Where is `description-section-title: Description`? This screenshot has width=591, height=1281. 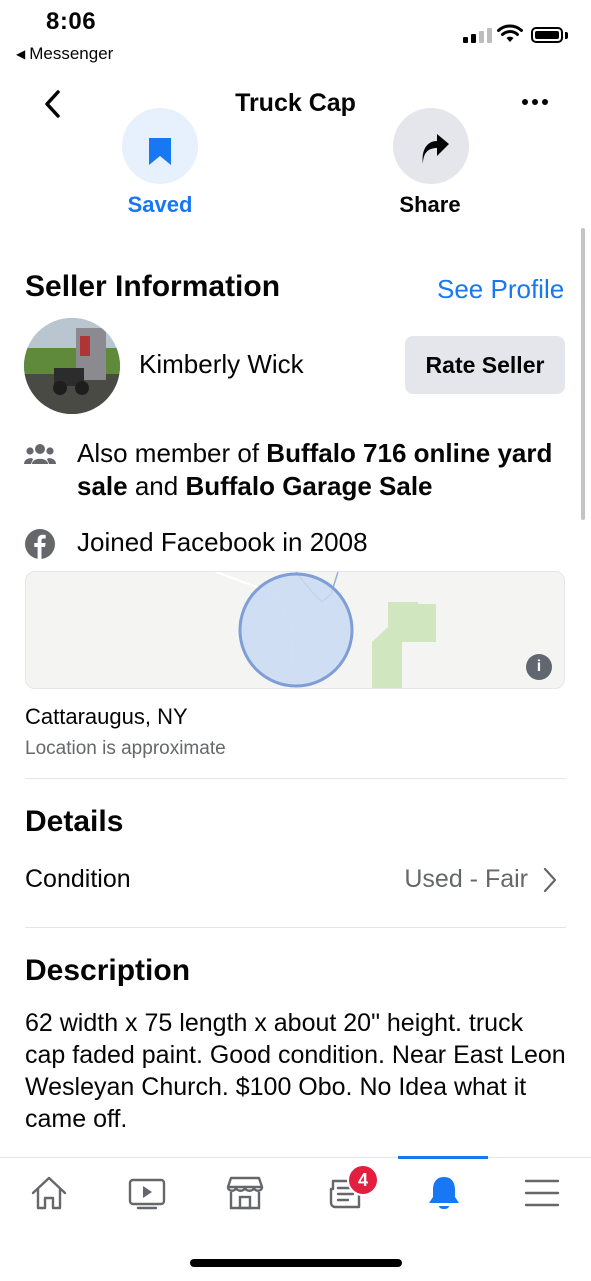
description-section-title: Description is located at coordinates (108, 970).